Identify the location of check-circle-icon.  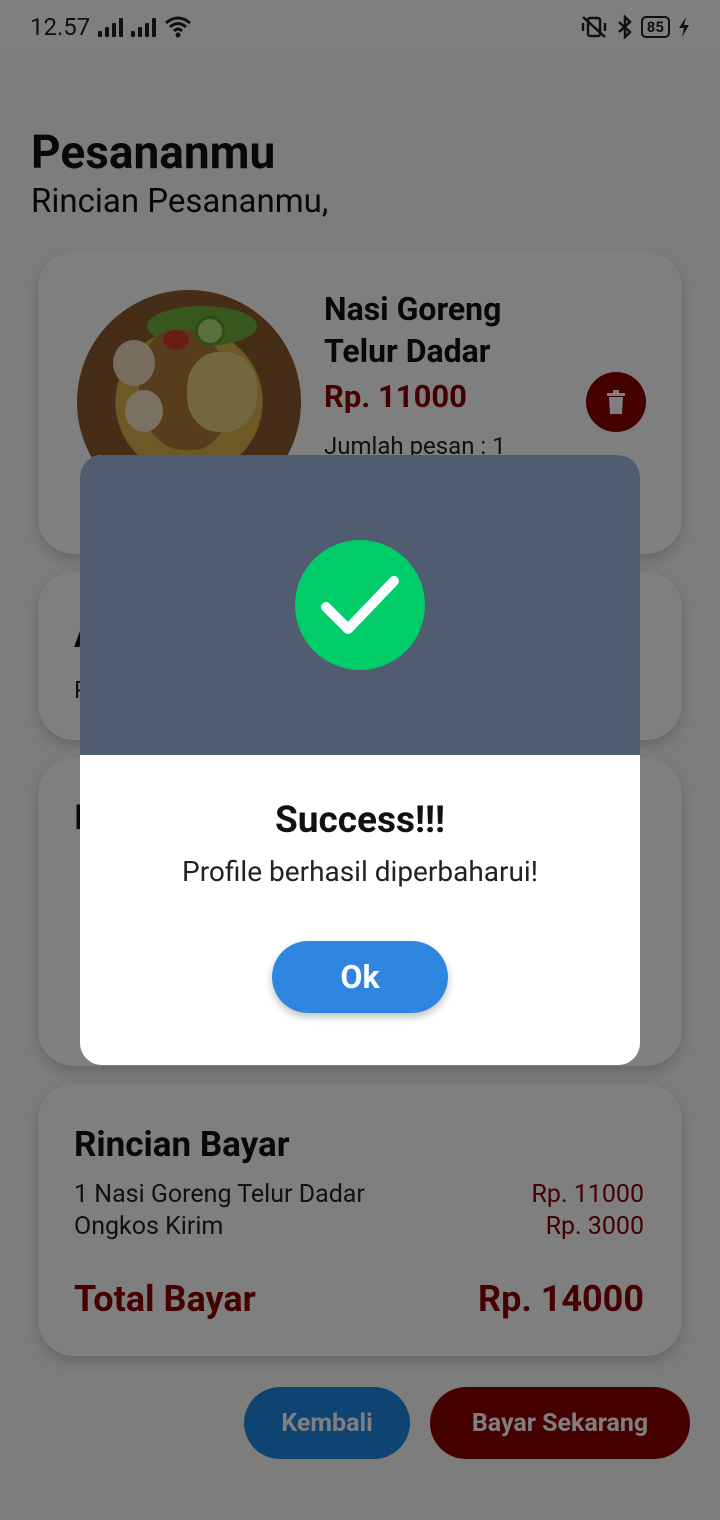
(360, 605).